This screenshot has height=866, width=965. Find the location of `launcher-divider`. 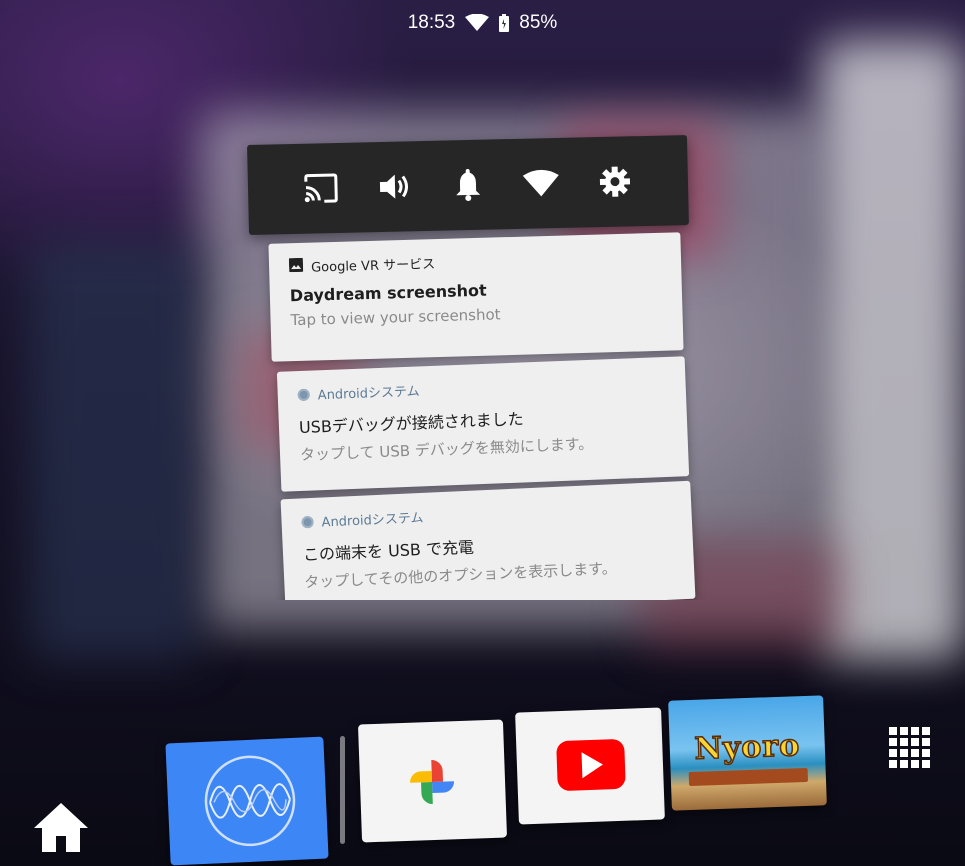

launcher-divider is located at coordinates (342, 790).